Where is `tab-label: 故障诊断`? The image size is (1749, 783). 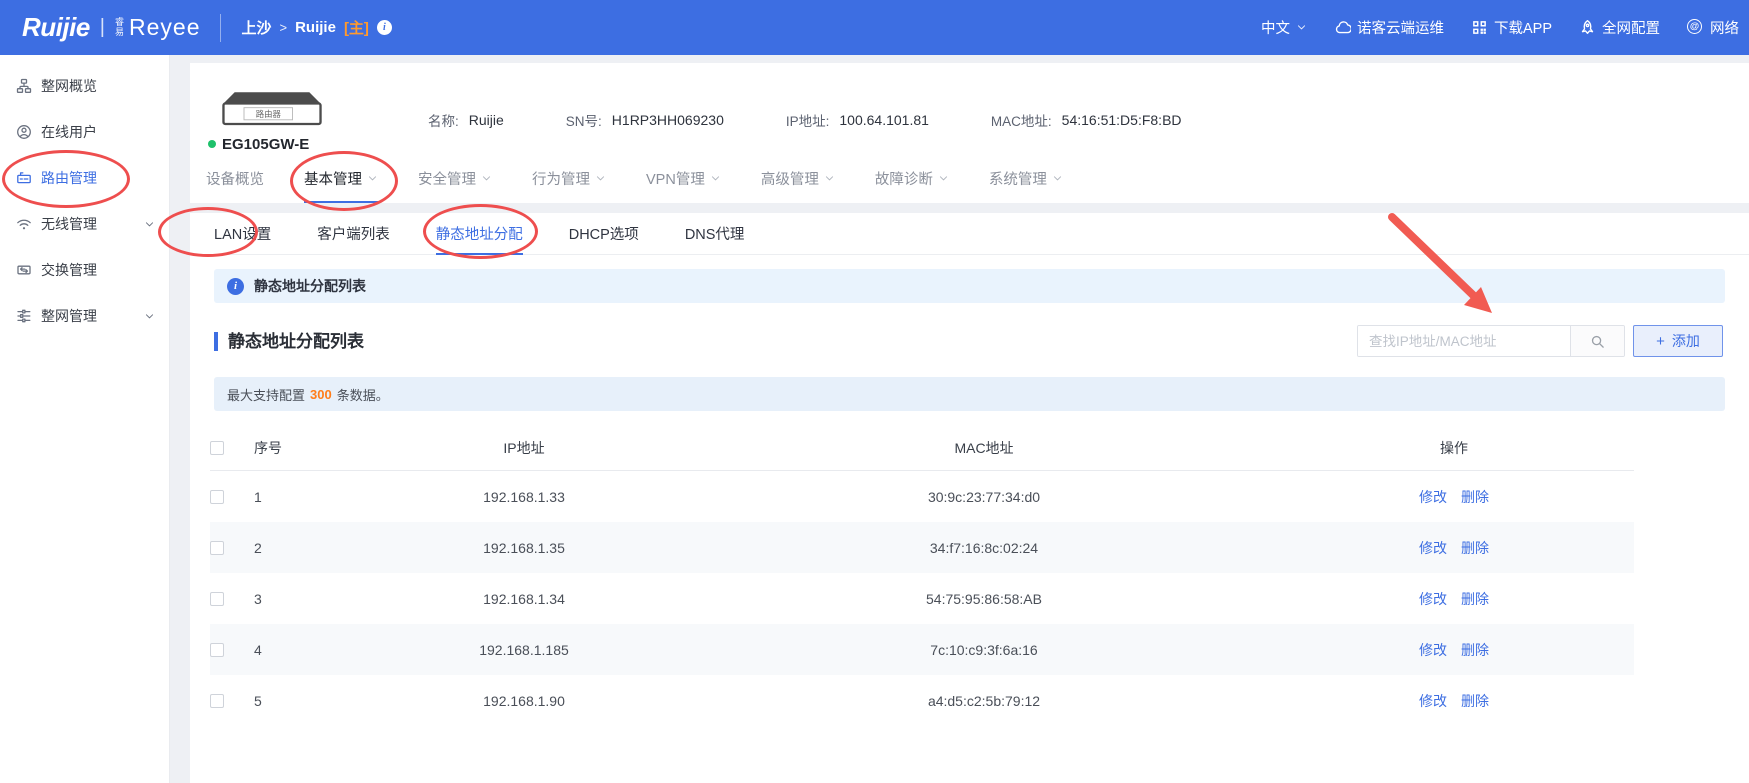 tab-label: 故障诊断 is located at coordinates (903, 180).